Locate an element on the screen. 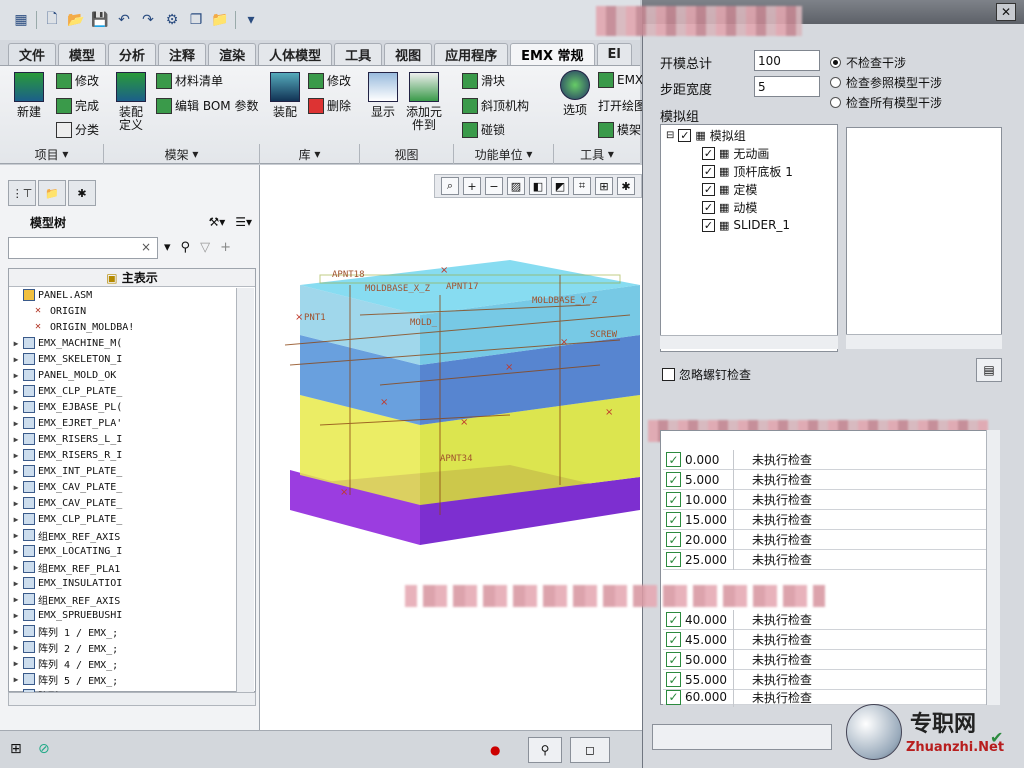 This screenshot has width=1024, height=768. display-style-icon: ◧ is located at coordinates (538, 186).